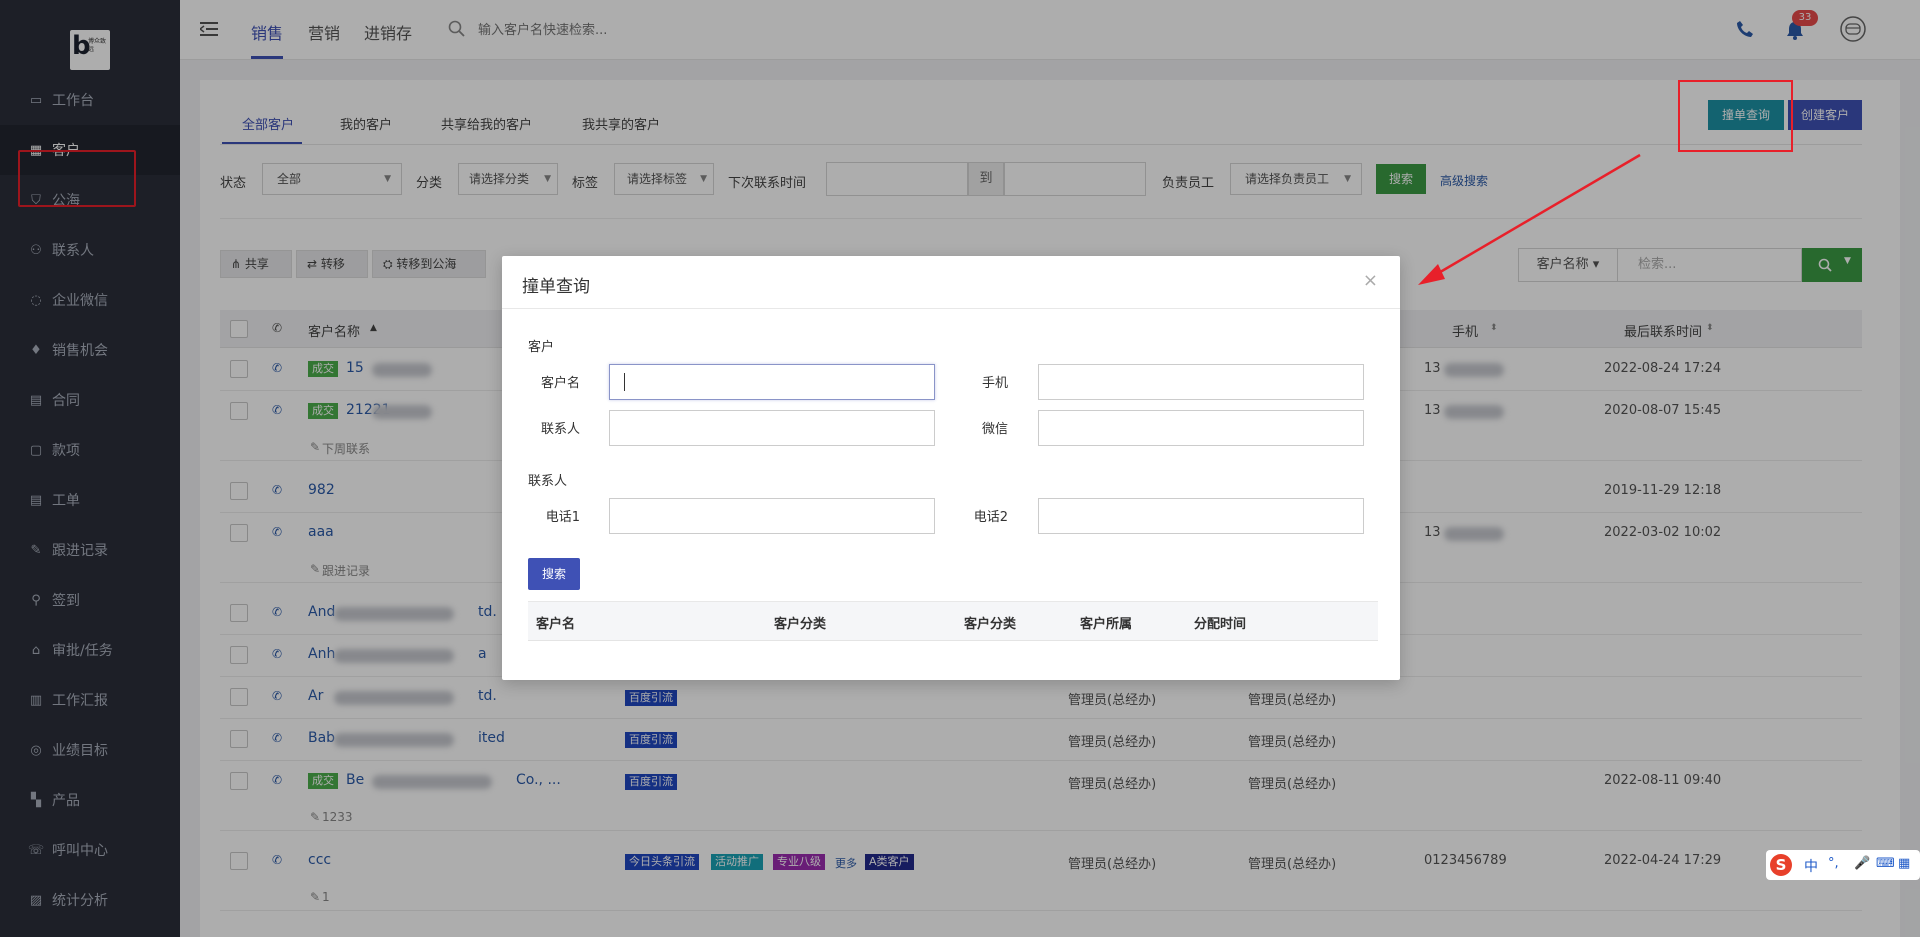  What do you see at coordinates (624, 382) in the screenshot?
I see `text-cursor` at bounding box center [624, 382].